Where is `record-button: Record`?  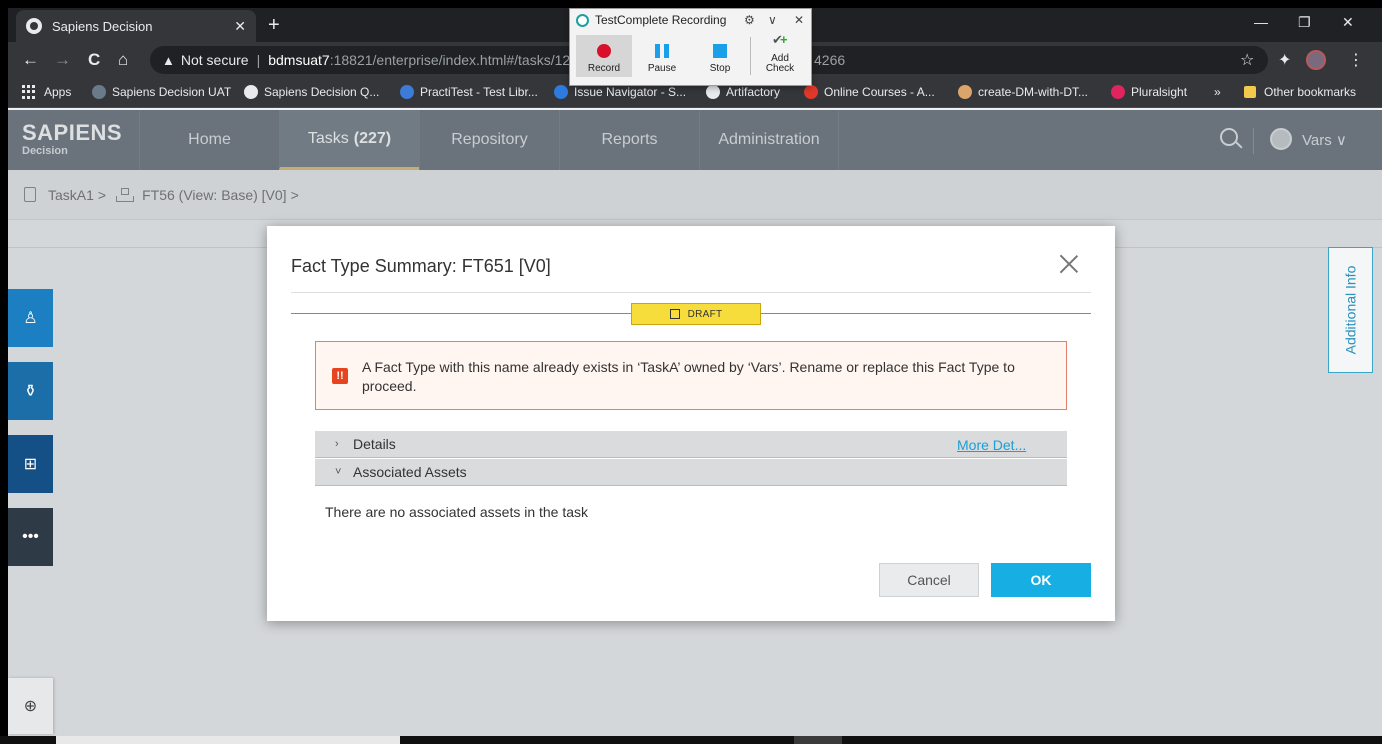 record-button: Record is located at coordinates (604, 56).